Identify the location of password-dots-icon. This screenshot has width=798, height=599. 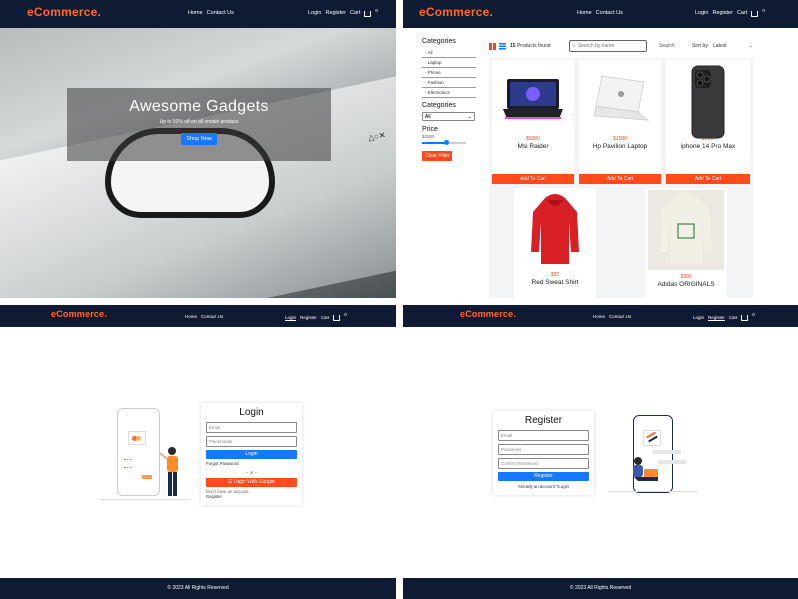
(128, 468).